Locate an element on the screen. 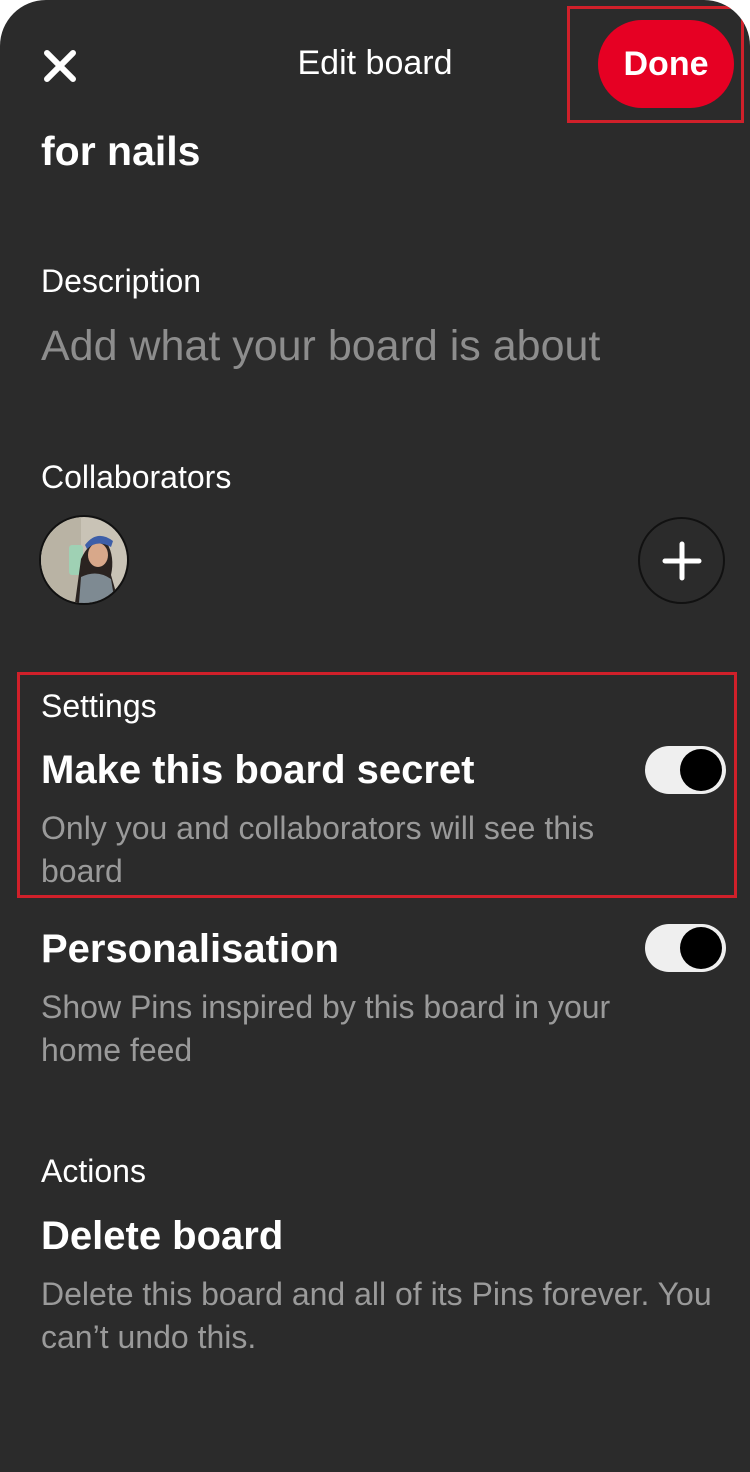 Image resolution: width=750 pixels, height=1472 pixels. personalisation-title: Personalisation is located at coordinates (190, 949).